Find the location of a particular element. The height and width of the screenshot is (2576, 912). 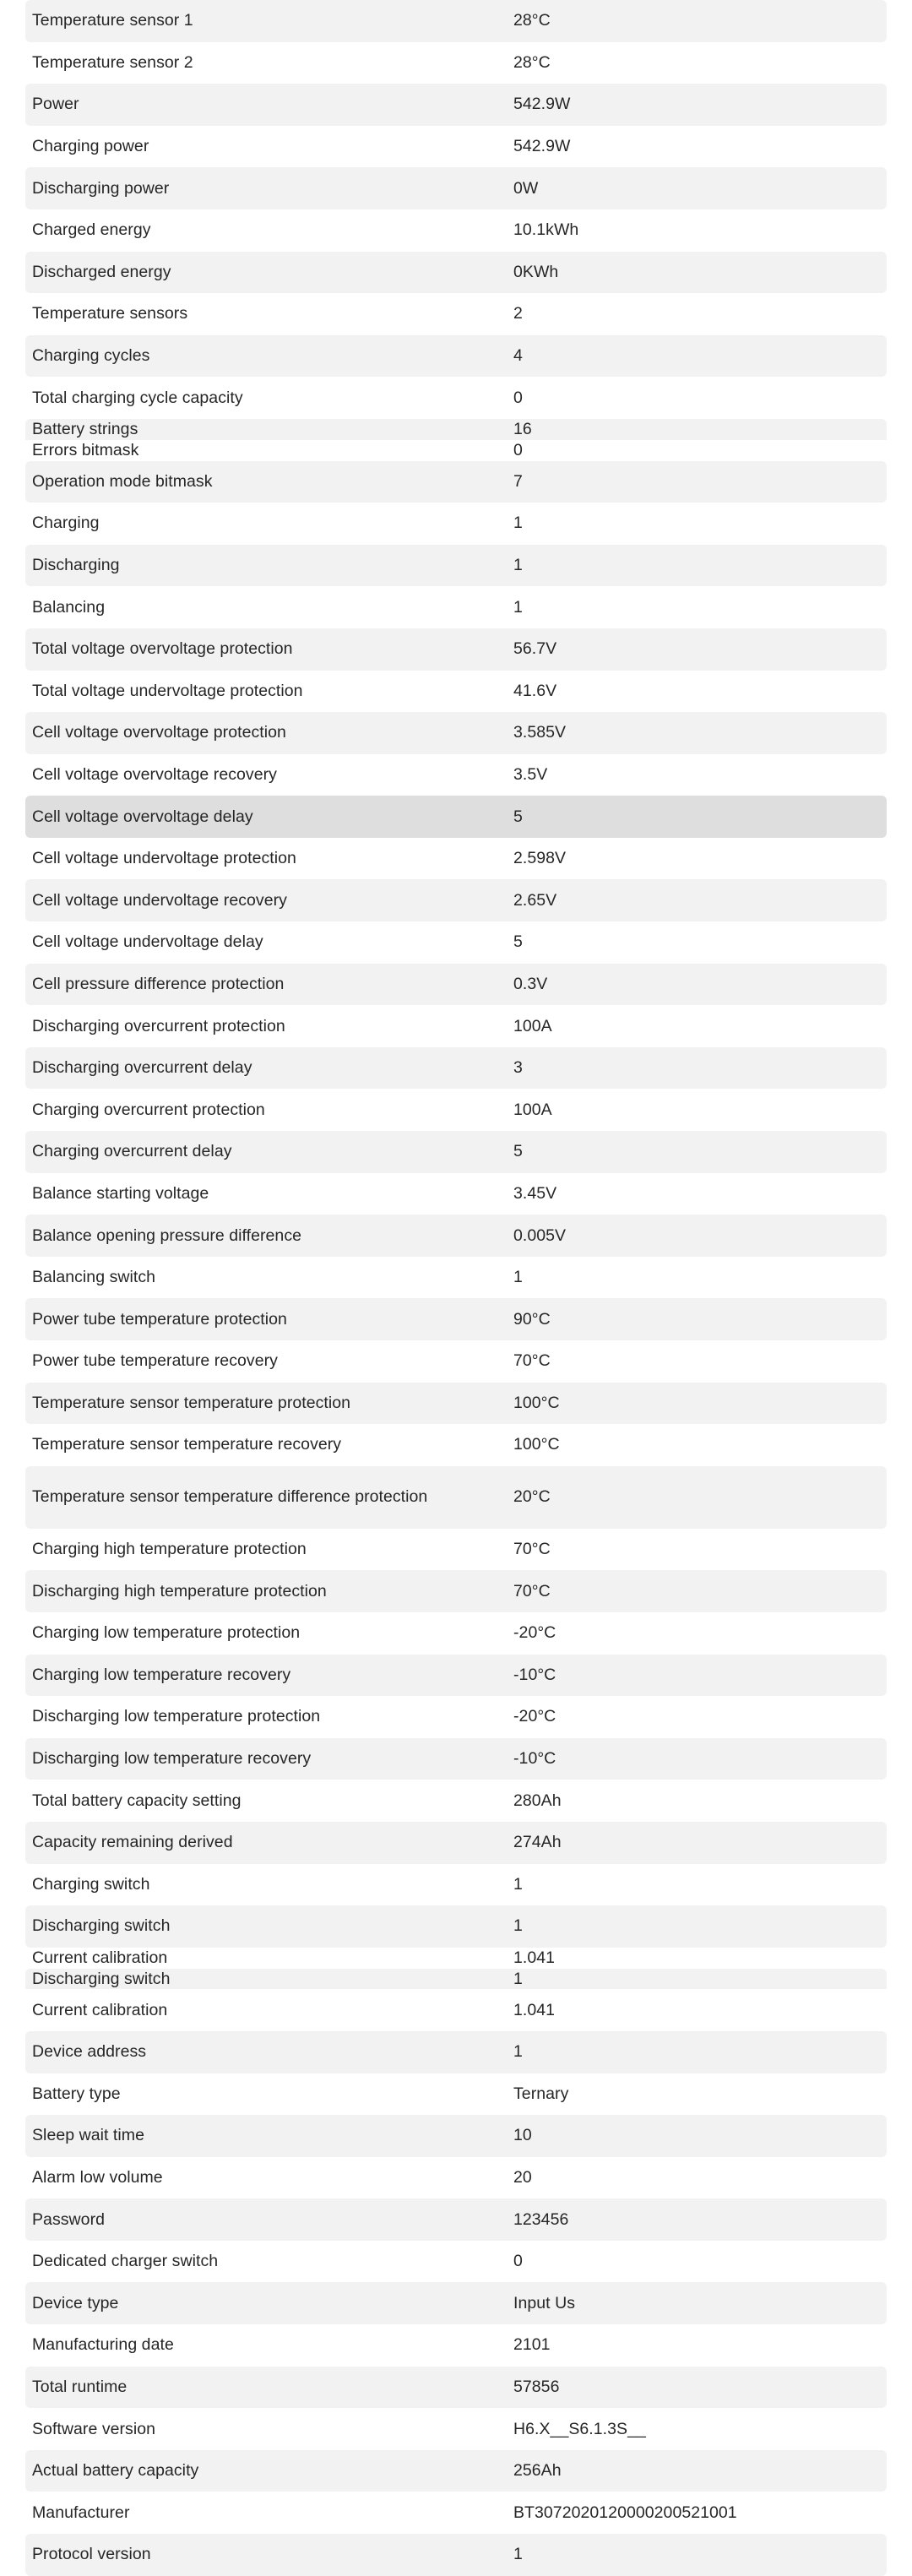

attribute-label: Errors bitmask is located at coordinates (85, 449).